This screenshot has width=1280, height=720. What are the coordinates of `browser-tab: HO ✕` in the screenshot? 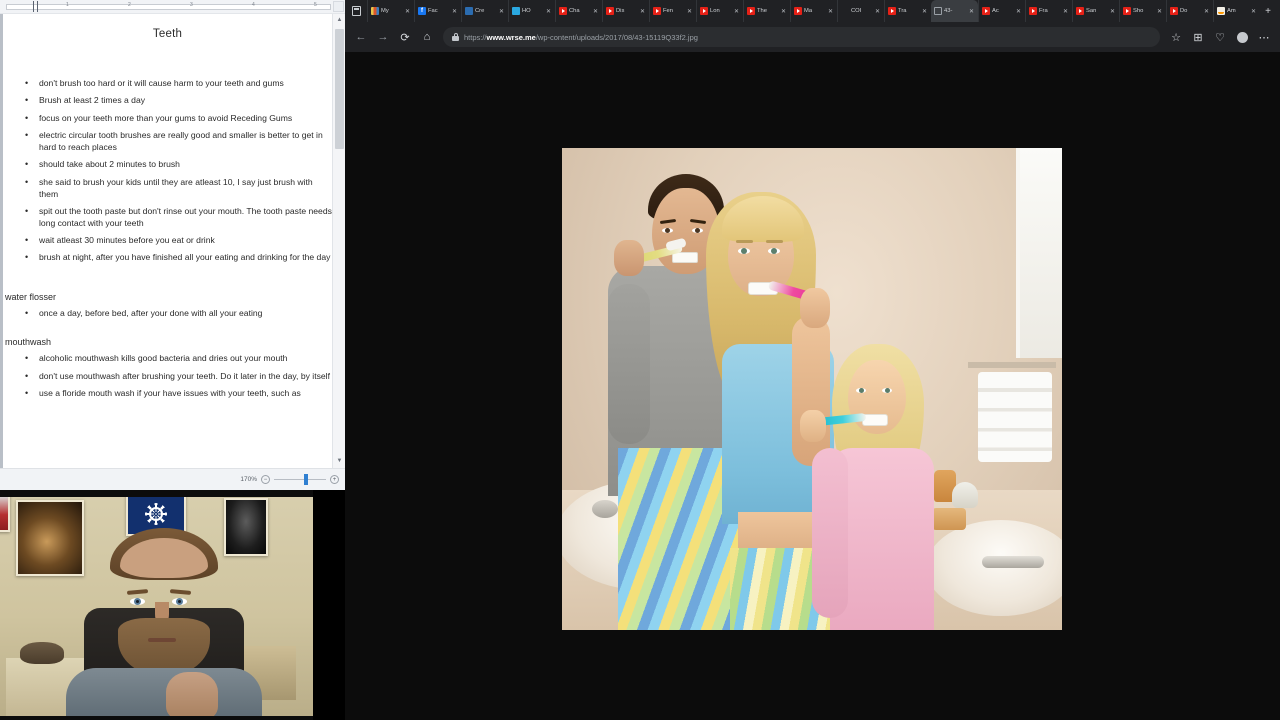 It's located at (531, 11).